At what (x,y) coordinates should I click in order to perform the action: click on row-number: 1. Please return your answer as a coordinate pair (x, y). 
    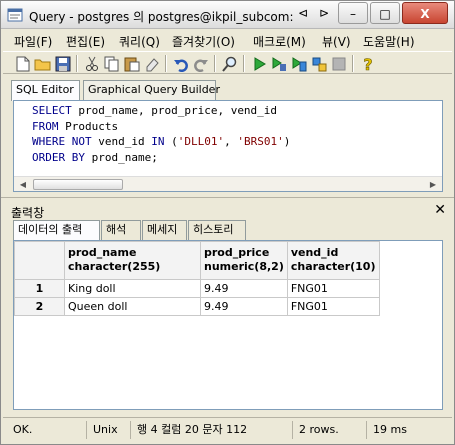
    Looking at the image, I should click on (39, 288).